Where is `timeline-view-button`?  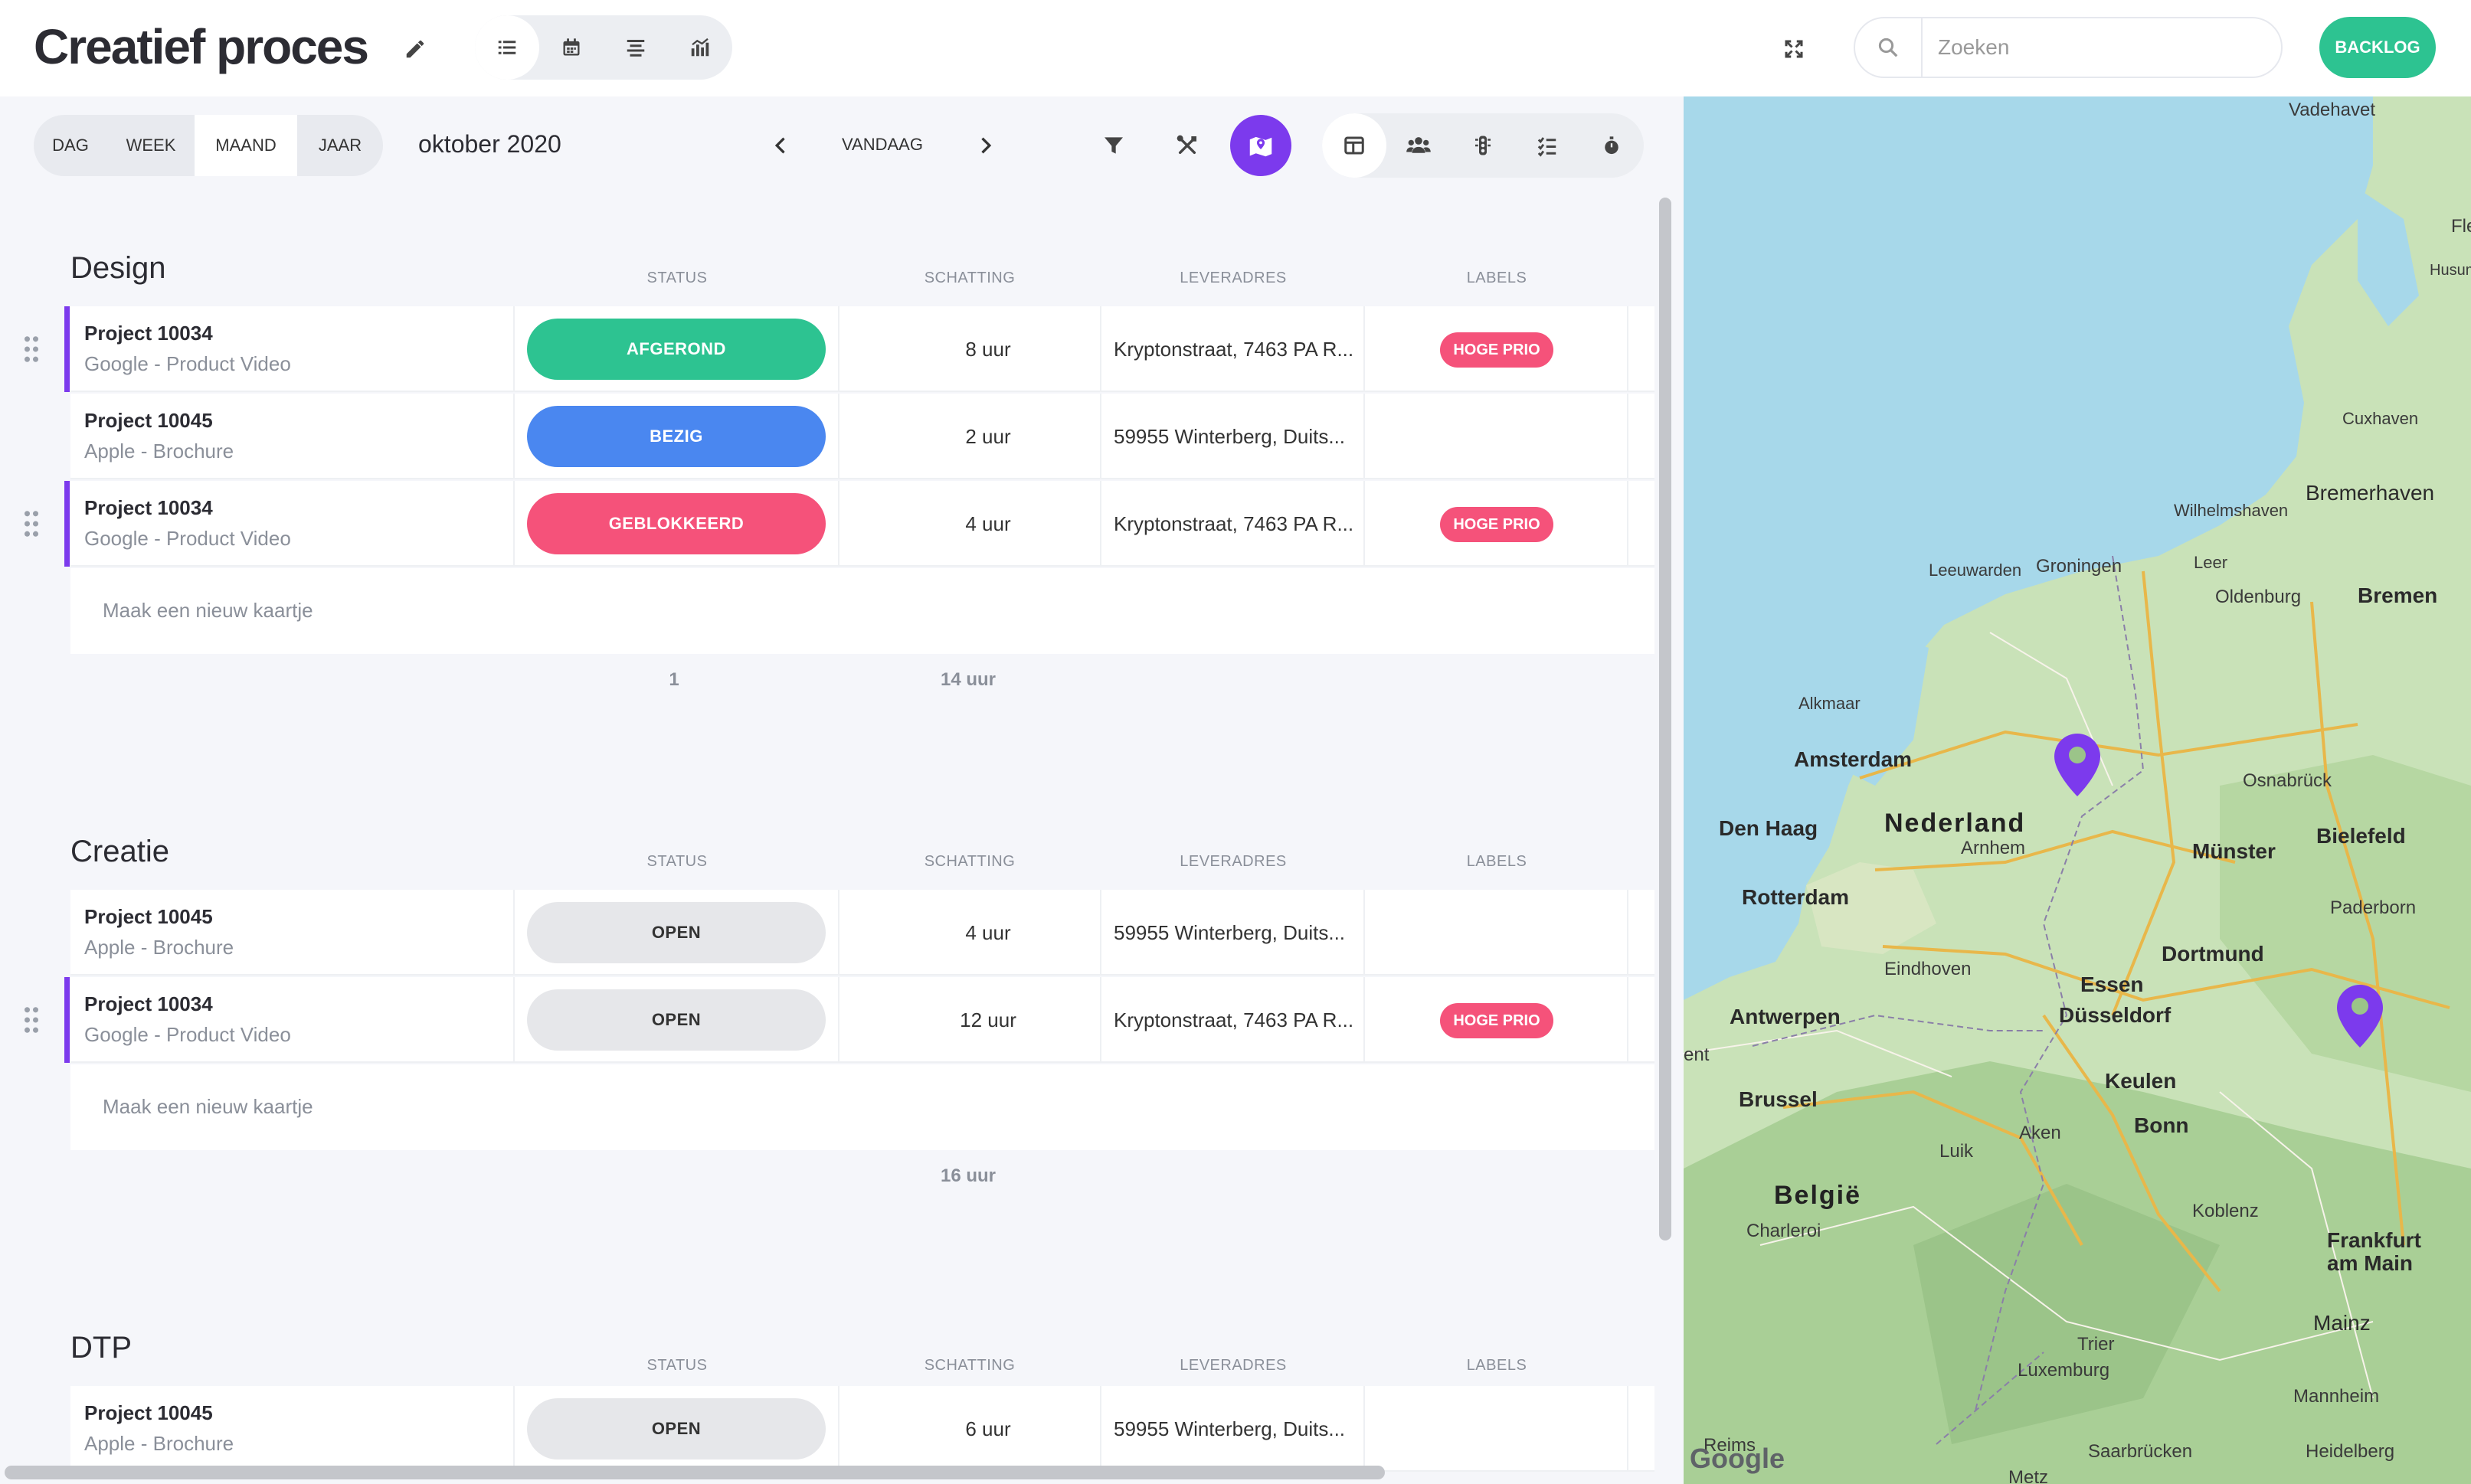
timeline-view-button is located at coordinates (636, 47).